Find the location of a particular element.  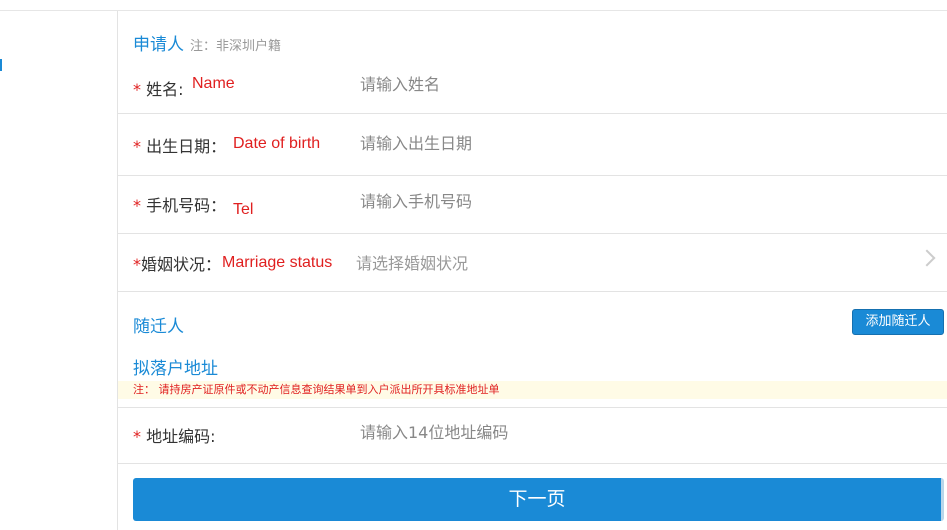

dependents-title: 随迁人 is located at coordinates (158, 327).